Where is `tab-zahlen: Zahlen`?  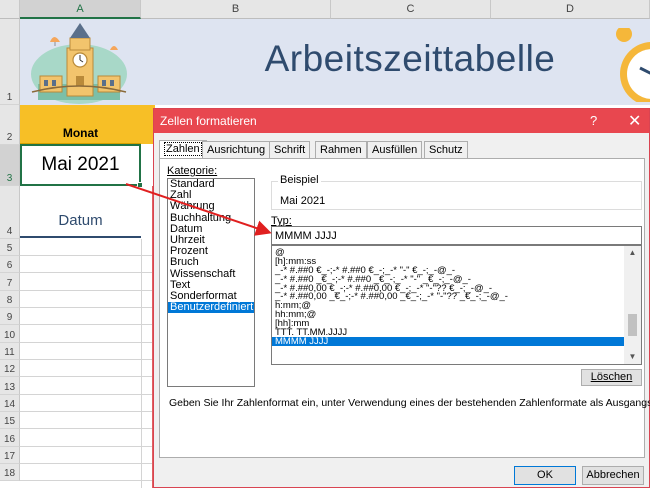 tab-zahlen: Zahlen is located at coordinates (183, 149).